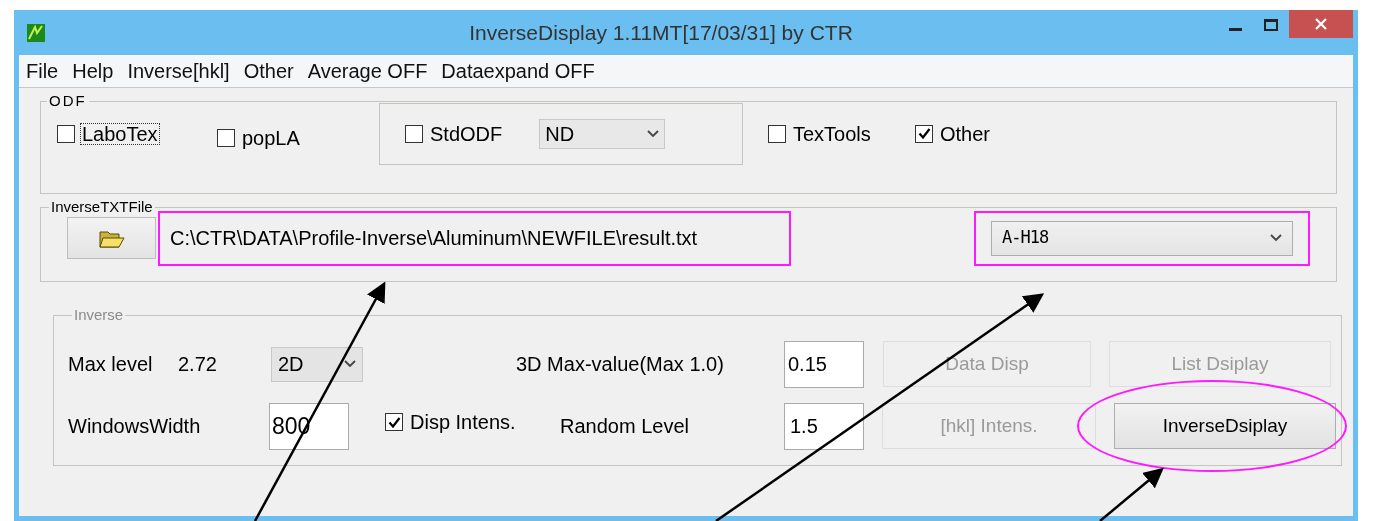 This screenshot has width=1373, height=521. What do you see at coordinates (317, 364) in the screenshot?
I see `mode-dropdown: 2D` at bounding box center [317, 364].